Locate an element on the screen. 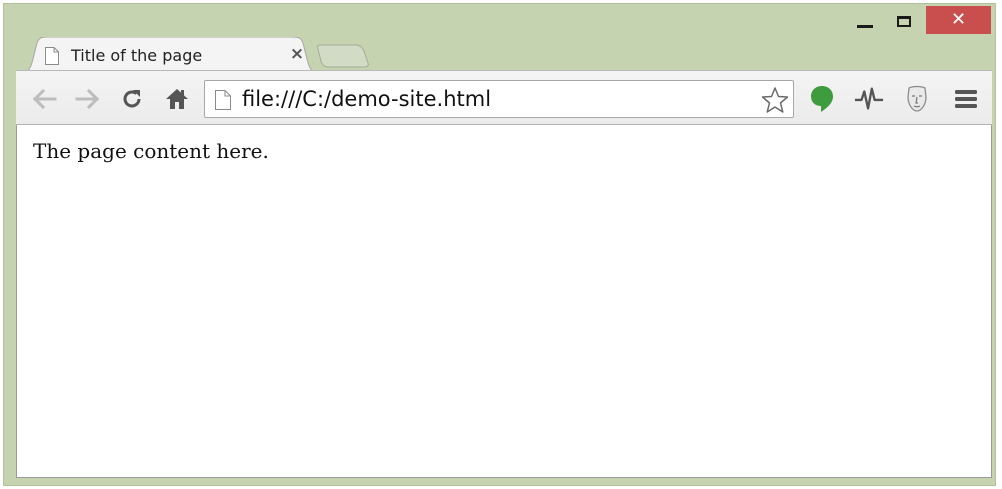 The height and width of the screenshot is (489, 1002). page-content-text: The page content here. is located at coordinates (151, 151).